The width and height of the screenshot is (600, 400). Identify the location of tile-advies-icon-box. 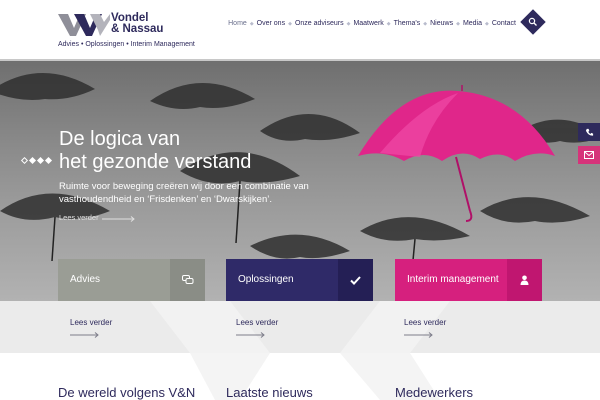
(187, 280).